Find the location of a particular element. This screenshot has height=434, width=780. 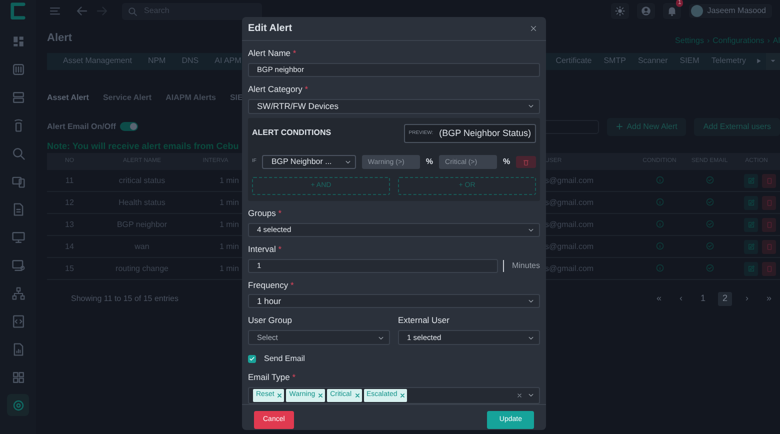

field-label: Interval * is located at coordinates (265, 249).